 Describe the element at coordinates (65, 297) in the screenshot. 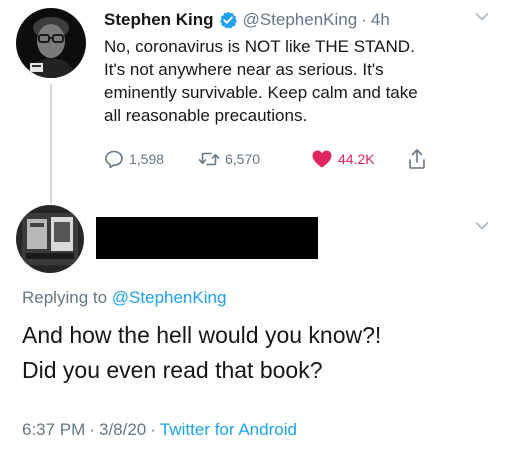

I see `replying-to-label: Replying to` at that location.